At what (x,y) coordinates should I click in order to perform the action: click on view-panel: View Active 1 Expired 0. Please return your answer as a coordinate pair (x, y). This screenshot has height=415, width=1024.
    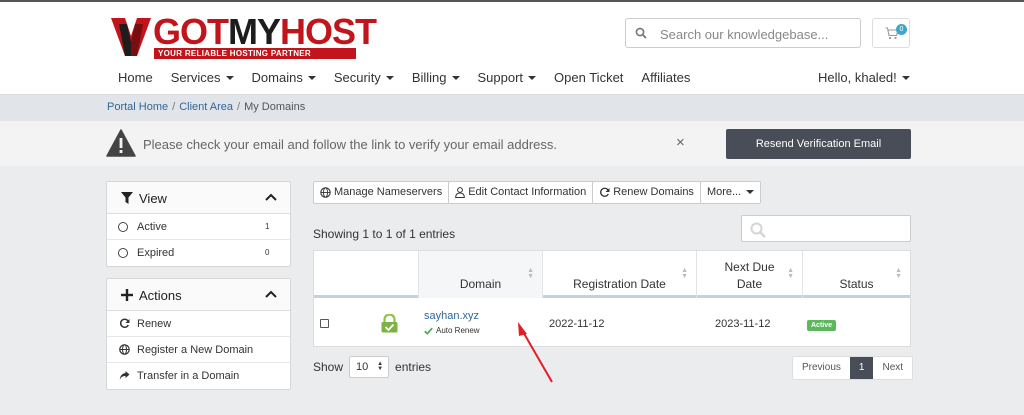
    Looking at the image, I should click on (198, 224).